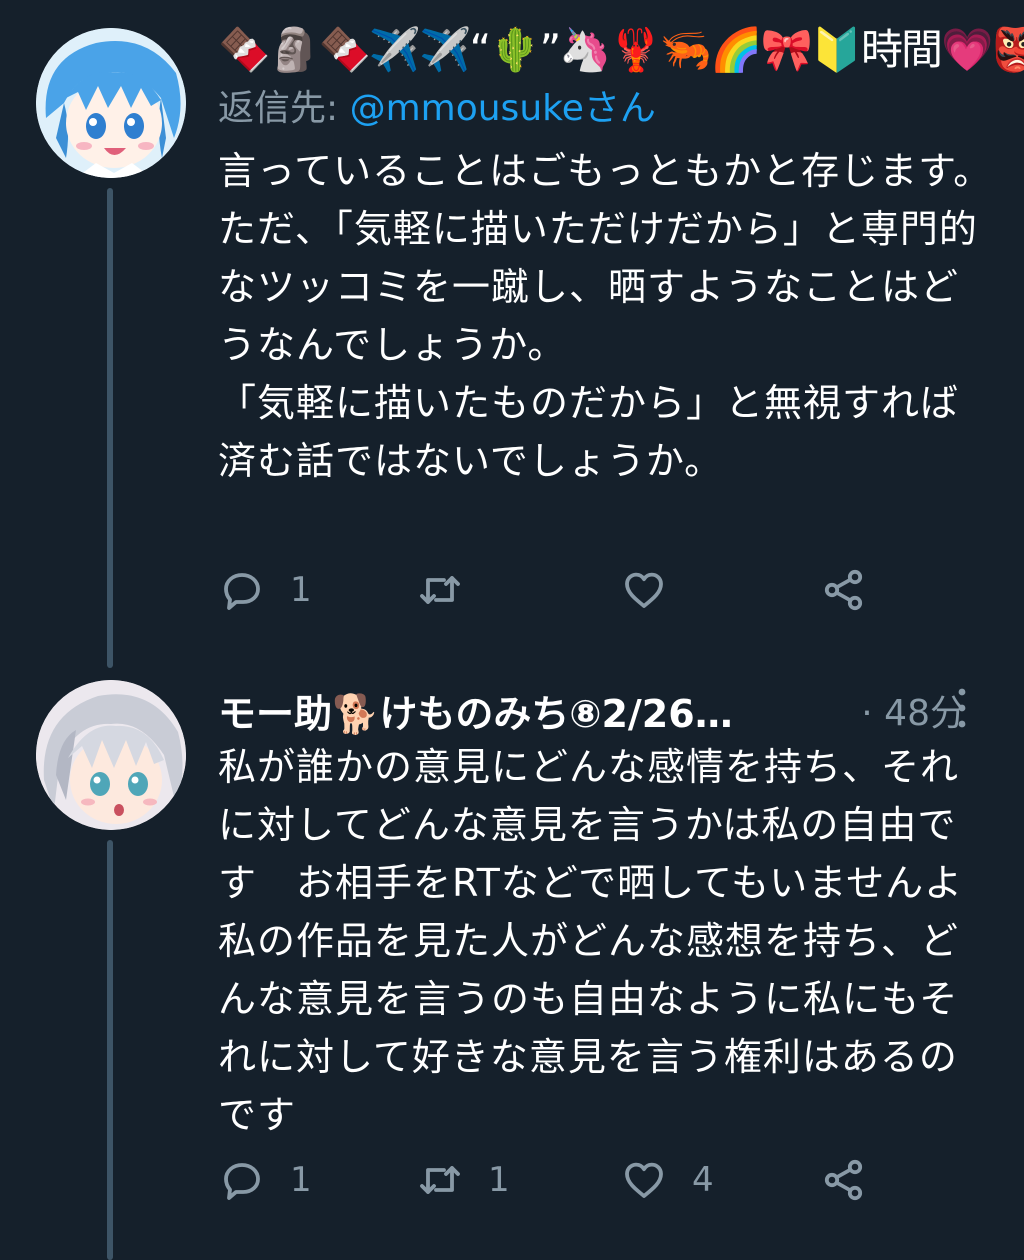 The width and height of the screenshot is (1024, 1260). What do you see at coordinates (284, 108) in the screenshot?
I see `reply-prefix: 返信先:` at bounding box center [284, 108].